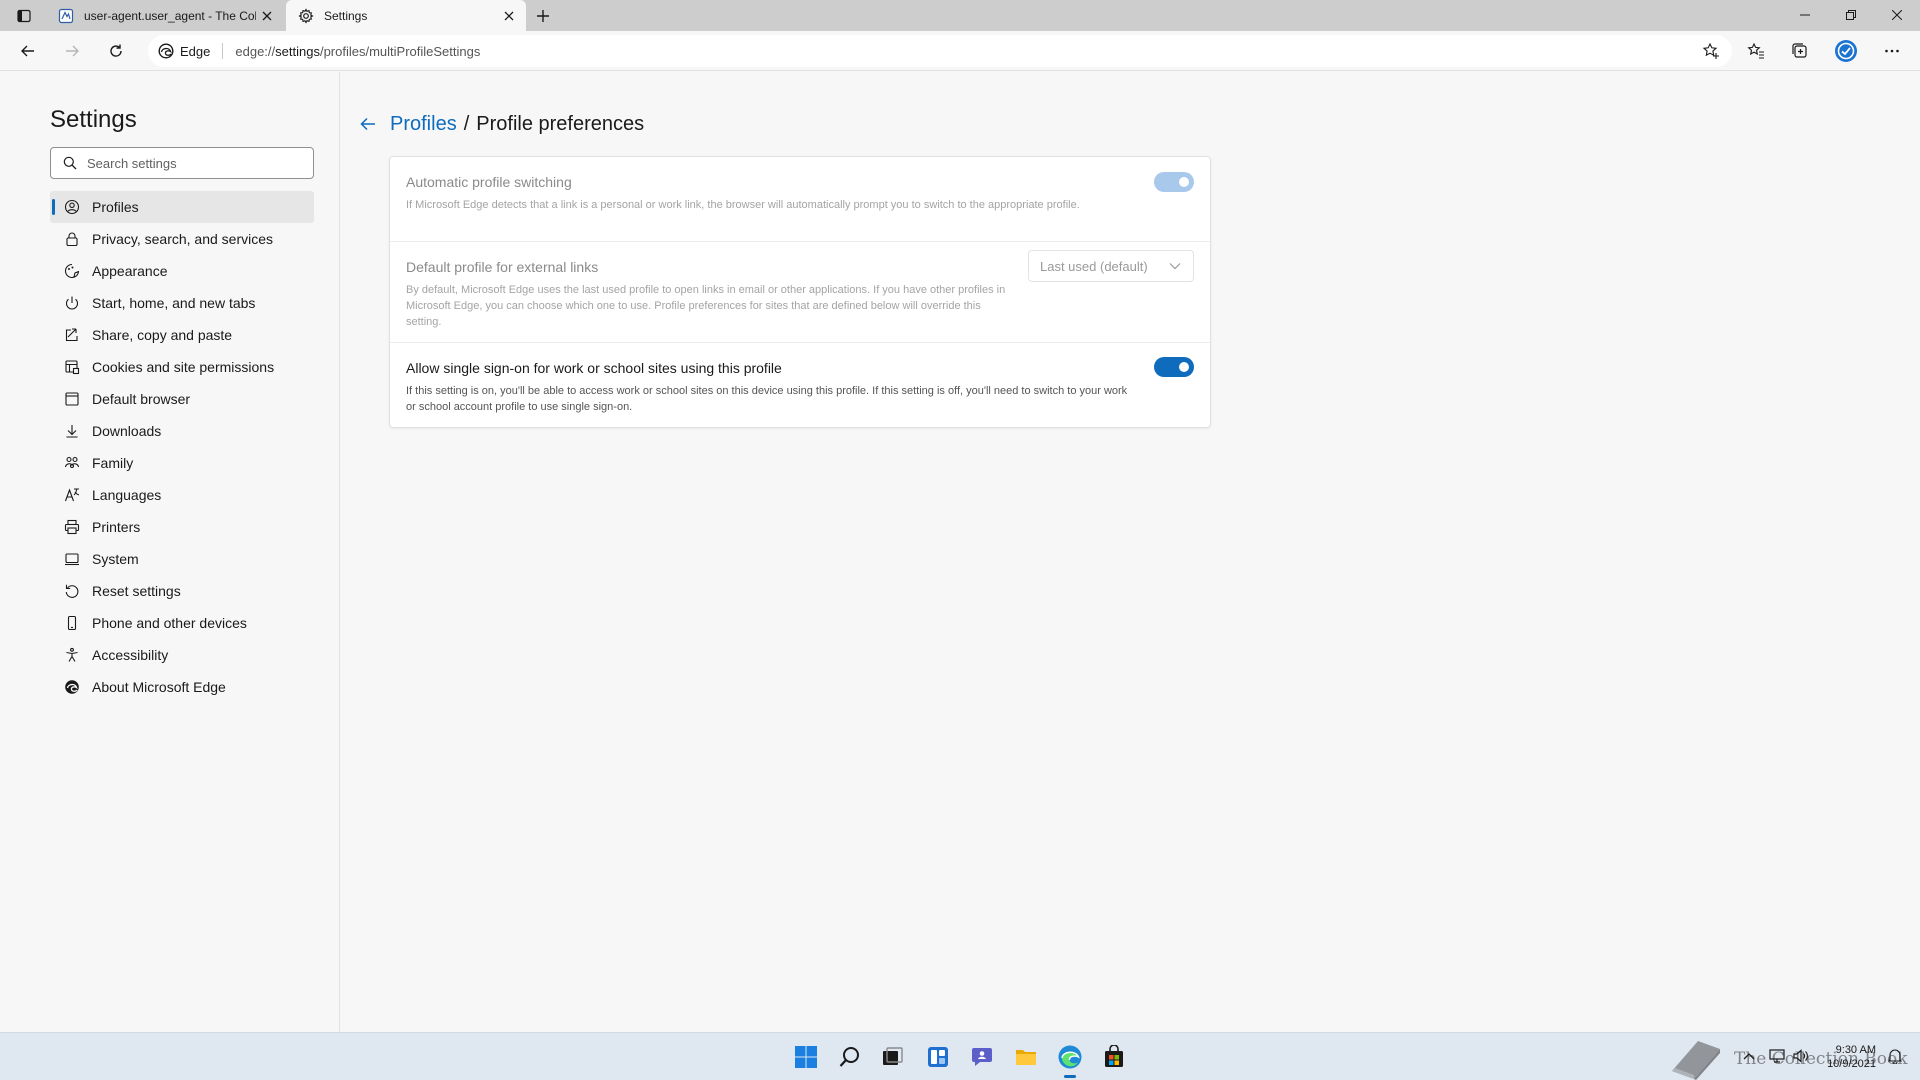 This screenshot has width=1920, height=1080. What do you see at coordinates (182, 495) in the screenshot?
I see `sidebar-item-languages: Languages` at bounding box center [182, 495].